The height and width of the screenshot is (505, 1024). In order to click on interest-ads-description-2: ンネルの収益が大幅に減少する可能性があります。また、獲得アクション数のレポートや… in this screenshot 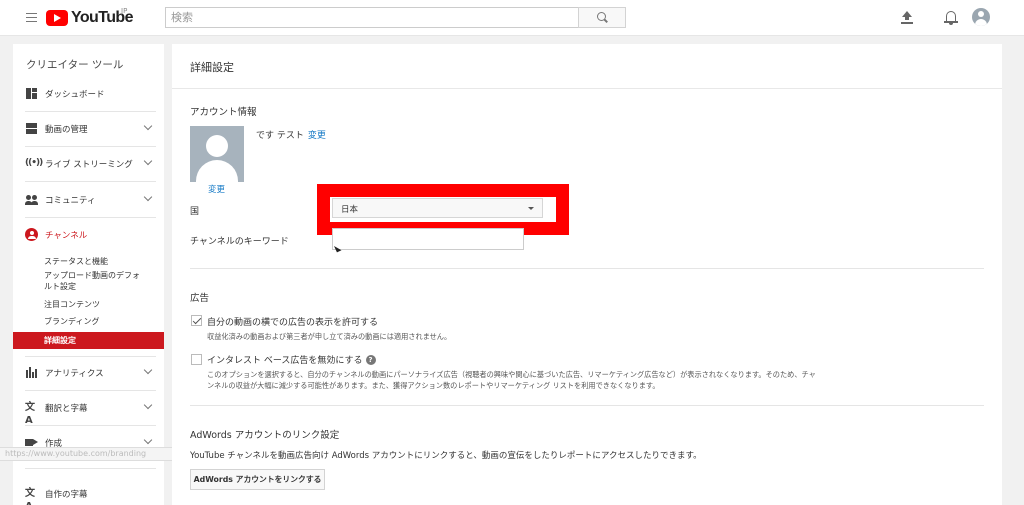, I will do `click(433, 385)`.